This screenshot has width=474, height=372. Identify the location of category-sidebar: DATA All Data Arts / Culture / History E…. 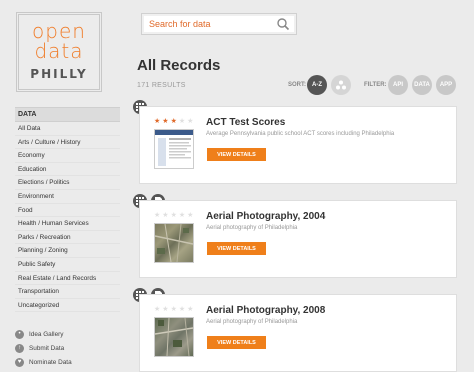
(67, 210).